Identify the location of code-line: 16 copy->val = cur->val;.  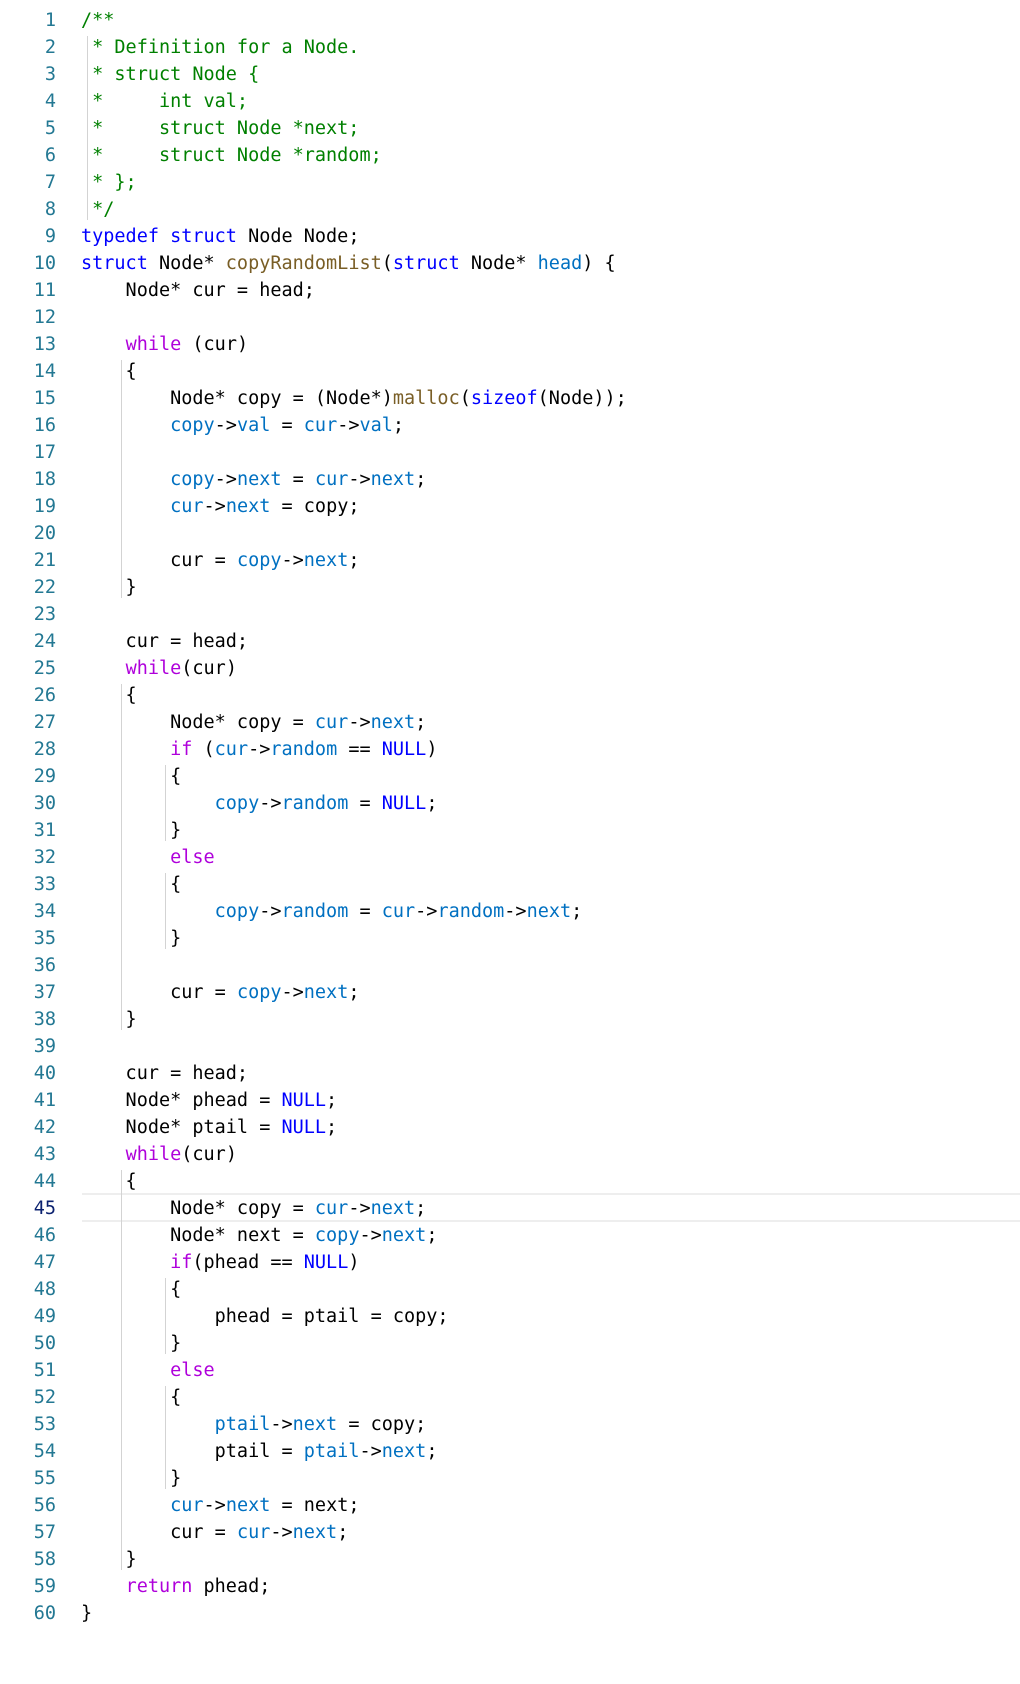
(510, 425).